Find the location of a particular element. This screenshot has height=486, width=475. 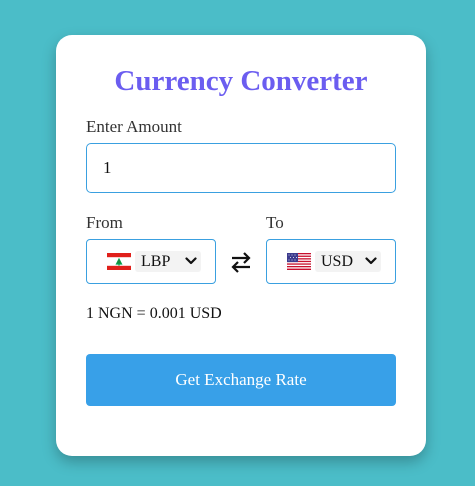

from-currency-dropdown: LBP is located at coordinates (168, 261).